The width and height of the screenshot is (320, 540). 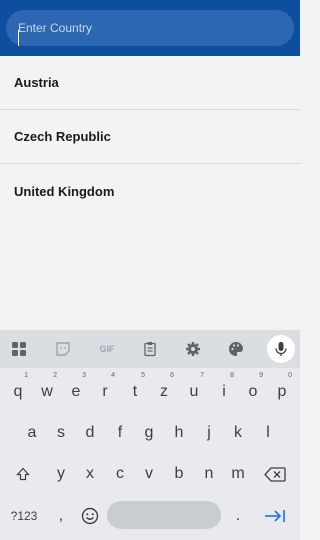 What do you see at coordinates (164, 515) in the screenshot?
I see `space-bar` at bounding box center [164, 515].